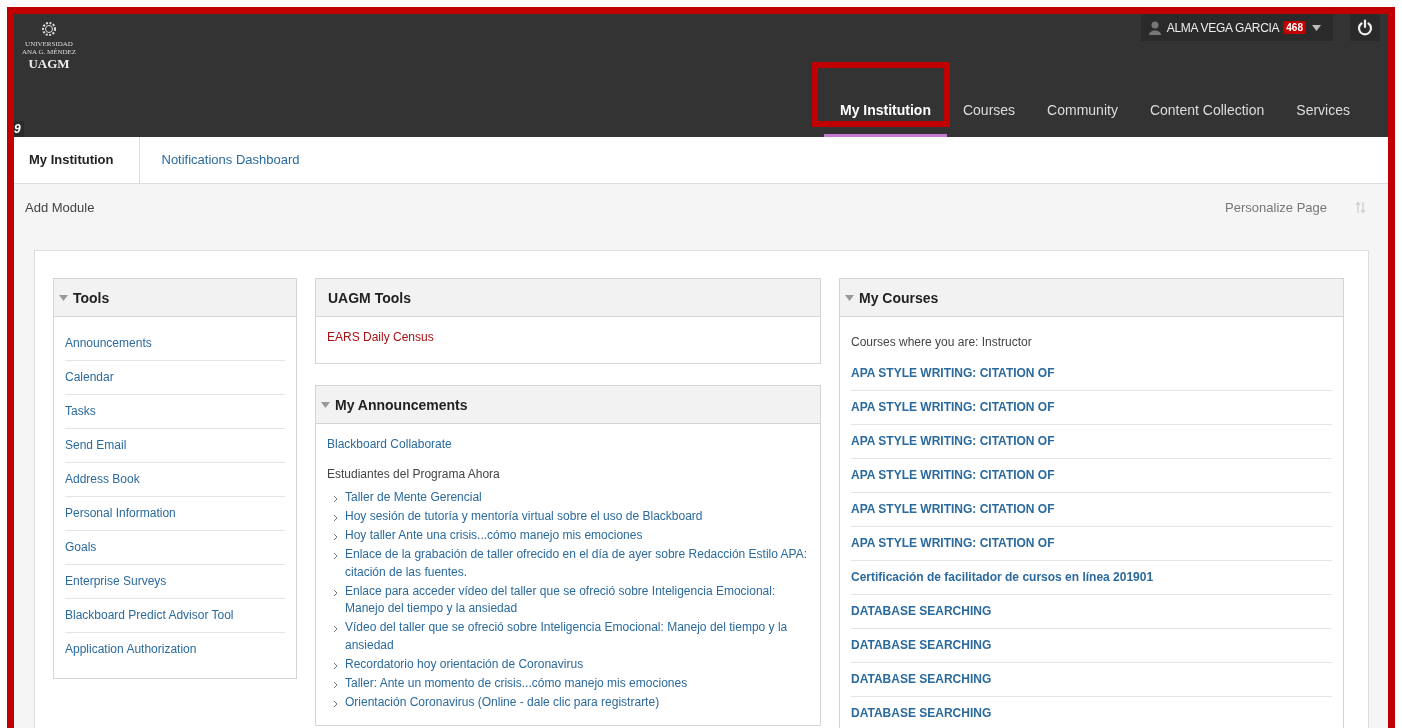 This screenshot has width=1402, height=728. What do you see at coordinates (175, 514) in the screenshot?
I see `tool-link: Personal Information` at bounding box center [175, 514].